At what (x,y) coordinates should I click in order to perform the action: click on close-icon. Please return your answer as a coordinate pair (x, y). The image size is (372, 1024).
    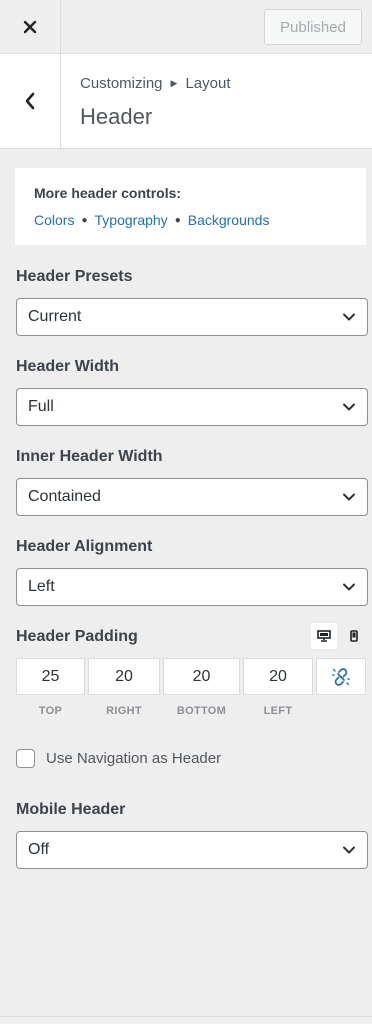
    Looking at the image, I should click on (30, 27).